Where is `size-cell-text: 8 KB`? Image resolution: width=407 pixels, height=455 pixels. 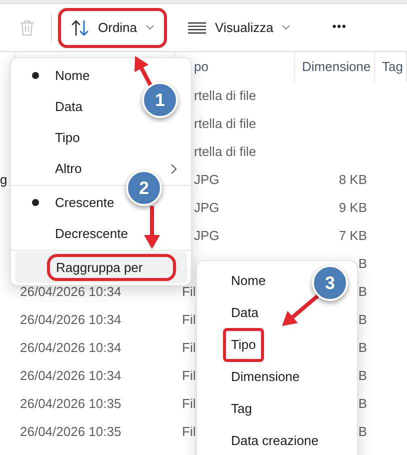
size-cell-text: 8 KB is located at coordinates (352, 180).